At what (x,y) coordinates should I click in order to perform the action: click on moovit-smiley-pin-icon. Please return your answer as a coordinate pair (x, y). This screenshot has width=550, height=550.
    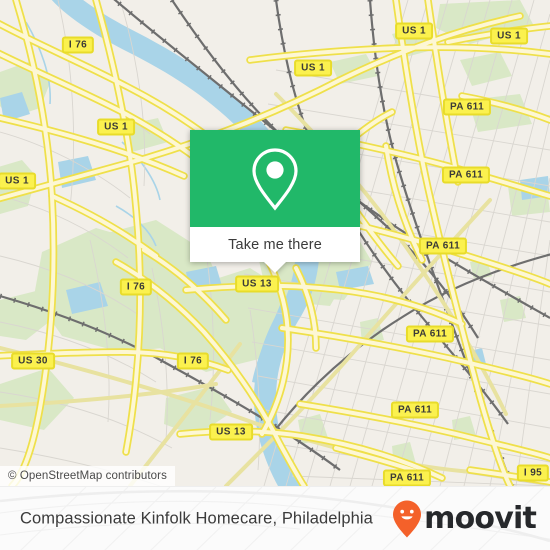
    Looking at the image, I should click on (407, 518).